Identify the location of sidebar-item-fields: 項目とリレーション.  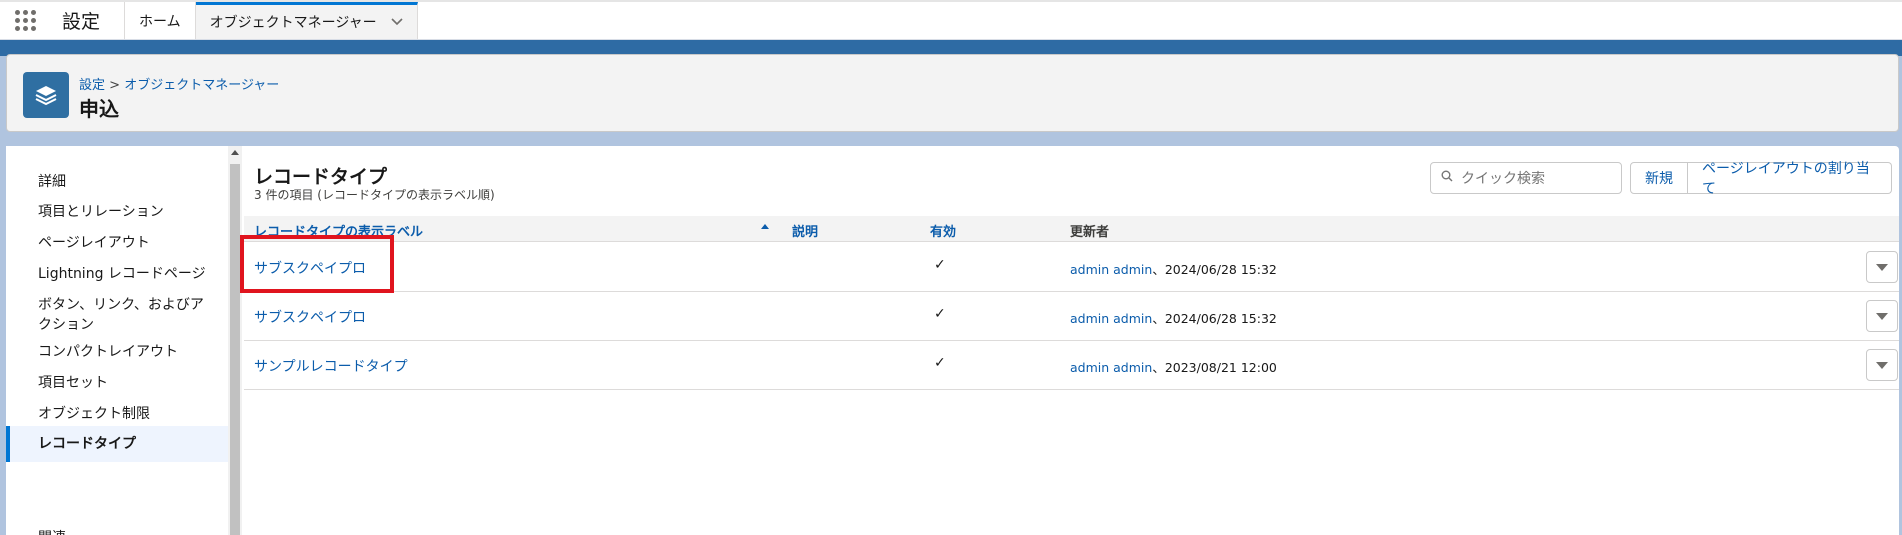
(117, 212).